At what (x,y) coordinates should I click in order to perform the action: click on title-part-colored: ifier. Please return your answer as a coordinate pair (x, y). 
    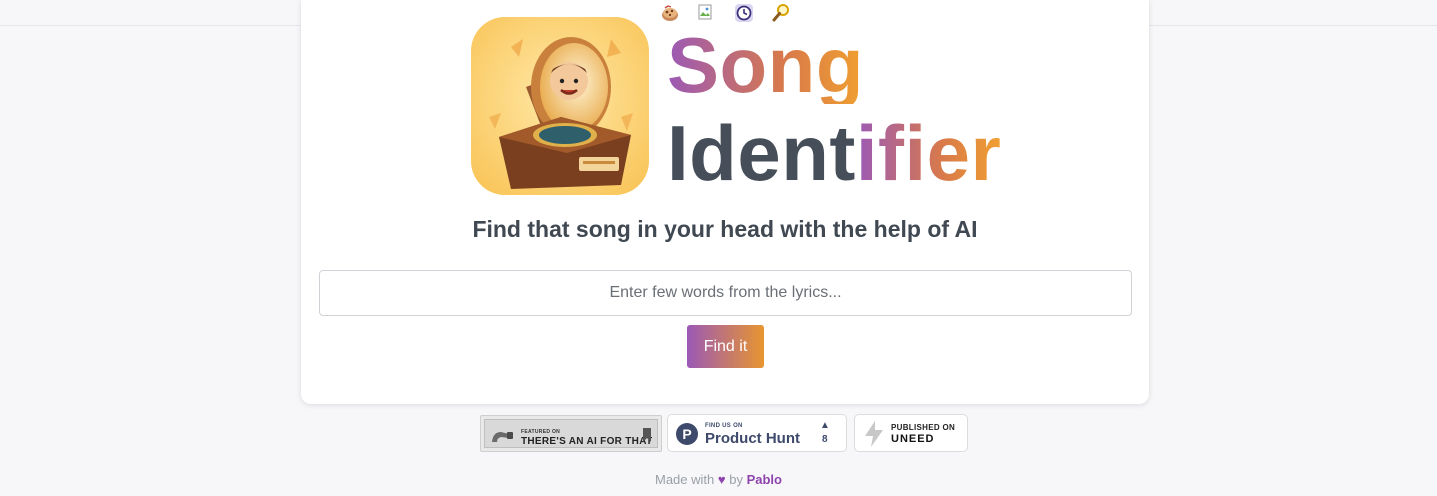
    Looking at the image, I should click on (928, 153).